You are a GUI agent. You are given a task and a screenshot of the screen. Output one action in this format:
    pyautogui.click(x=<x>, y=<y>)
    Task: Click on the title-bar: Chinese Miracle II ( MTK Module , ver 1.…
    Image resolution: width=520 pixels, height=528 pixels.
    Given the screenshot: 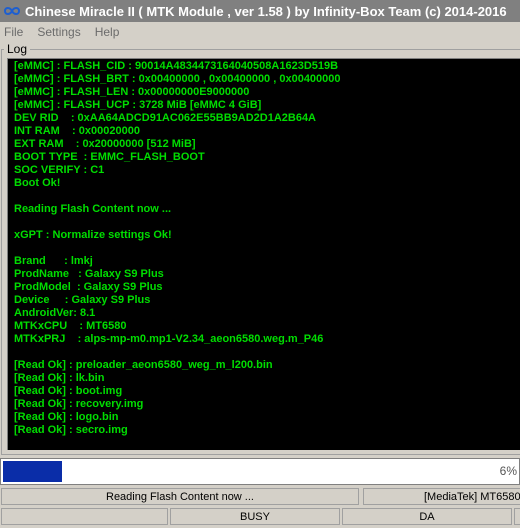 What is the action you would take?
    pyautogui.click(x=260, y=11)
    